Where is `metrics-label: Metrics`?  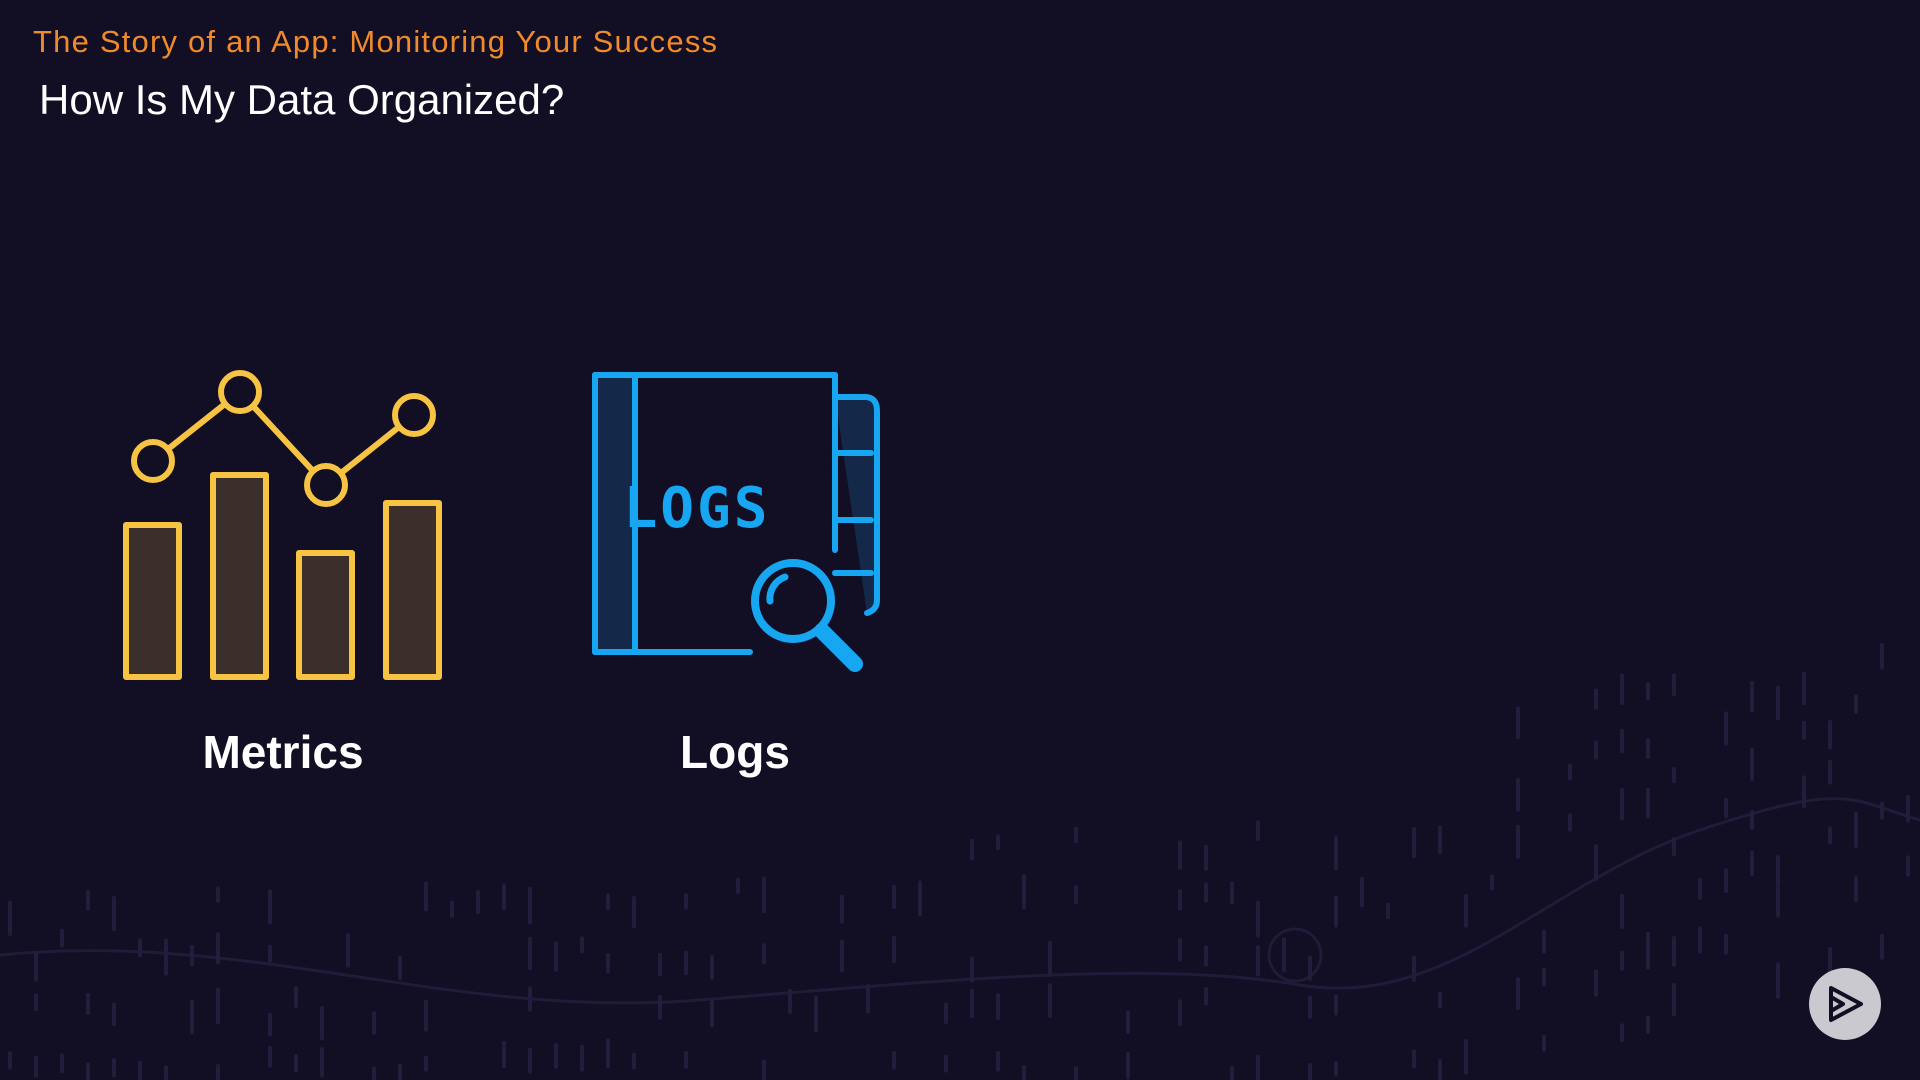
metrics-label: Metrics is located at coordinates (283, 752).